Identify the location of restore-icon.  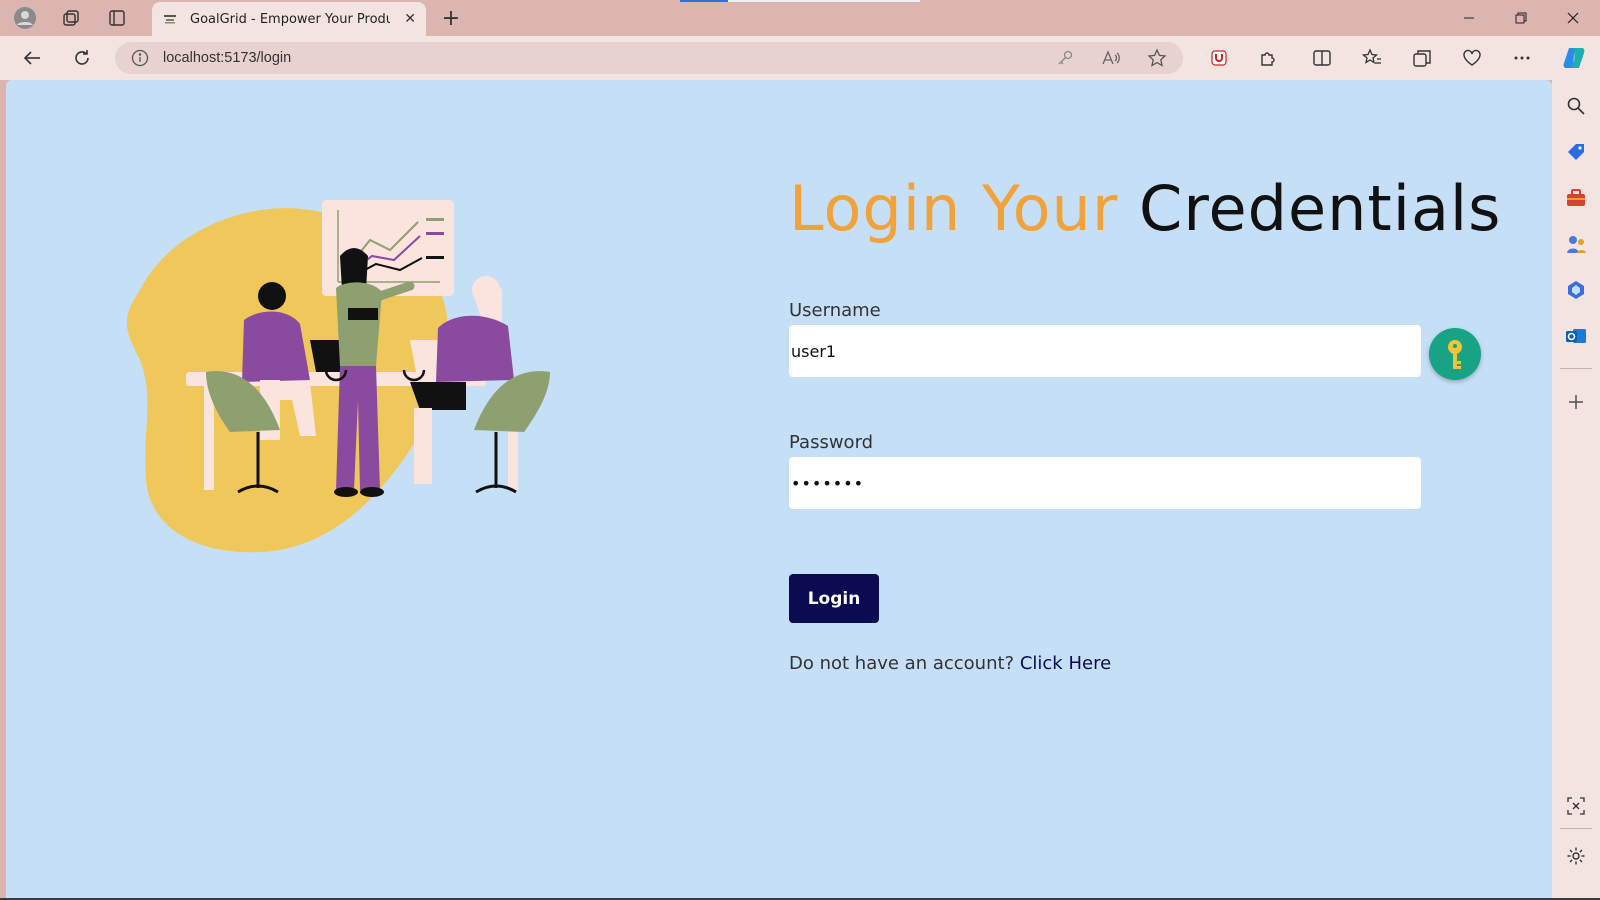
(1521, 18).